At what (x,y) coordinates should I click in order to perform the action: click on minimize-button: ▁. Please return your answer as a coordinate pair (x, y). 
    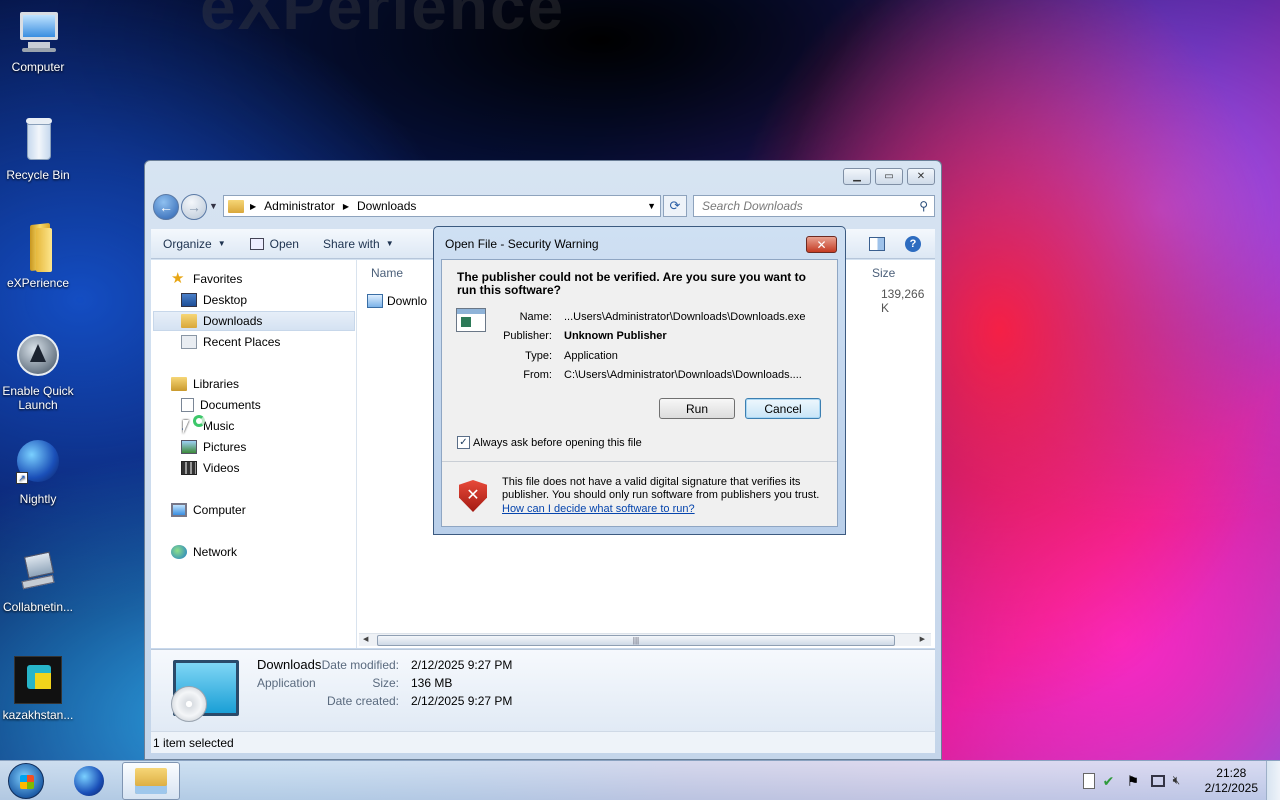
    Looking at the image, I should click on (857, 176).